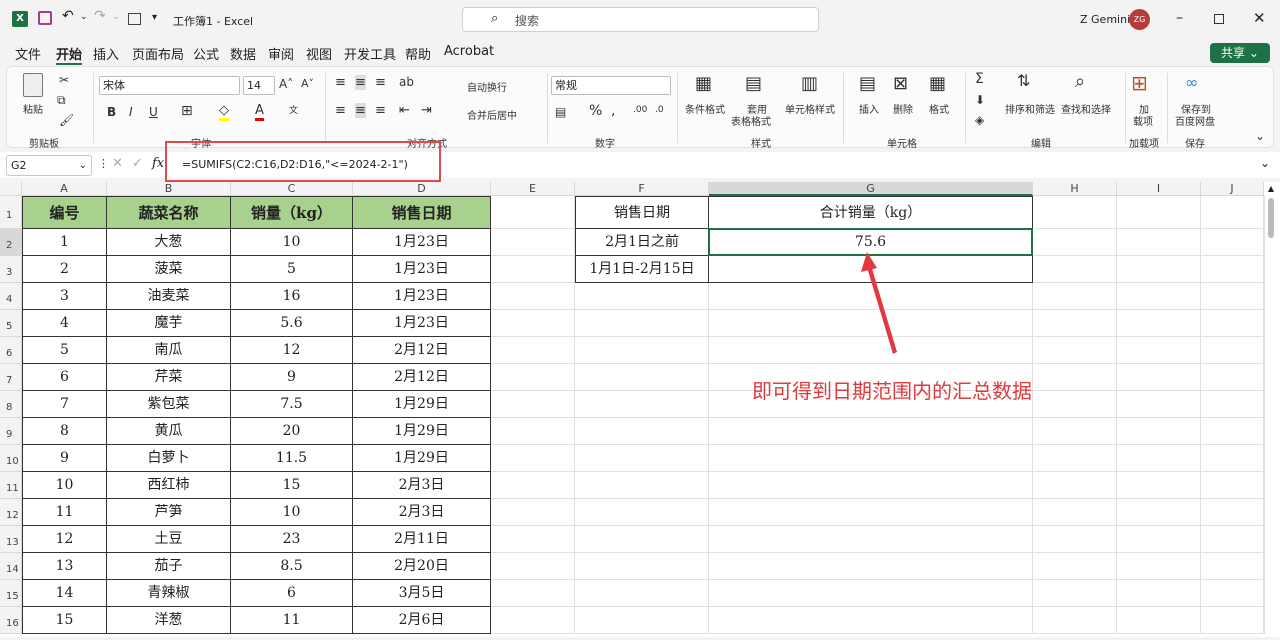 This screenshot has height=640, width=1280. I want to click on table-cell: 2月6日, so click(422, 620).